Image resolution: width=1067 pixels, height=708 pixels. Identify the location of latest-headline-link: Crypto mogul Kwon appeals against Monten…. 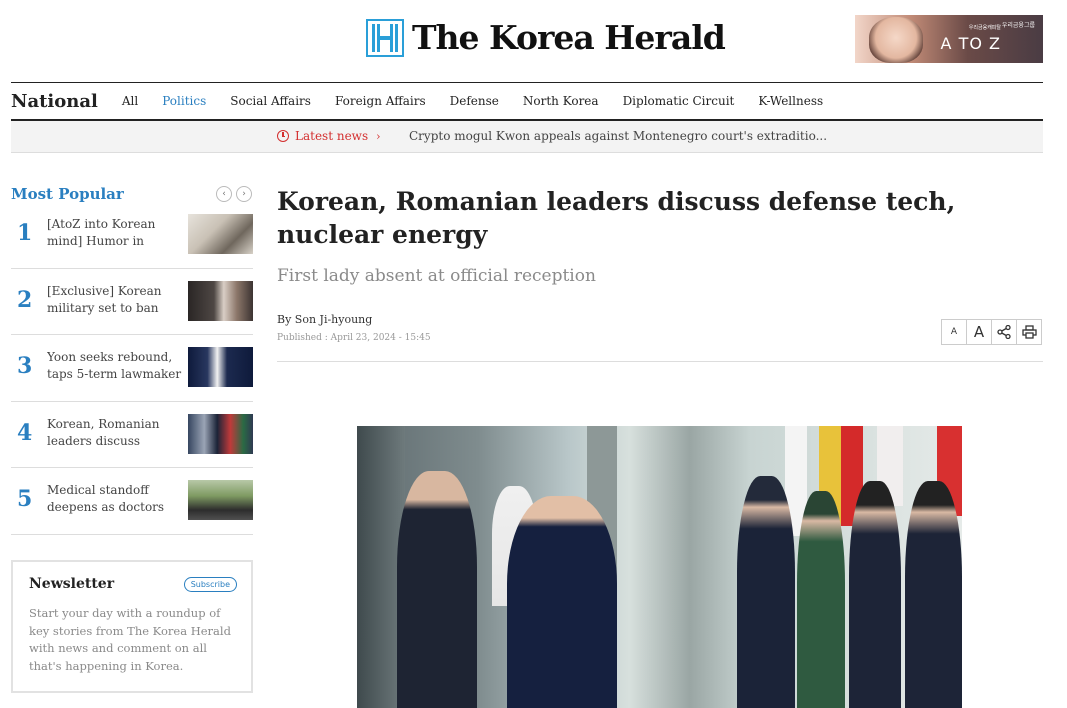
(618, 136).